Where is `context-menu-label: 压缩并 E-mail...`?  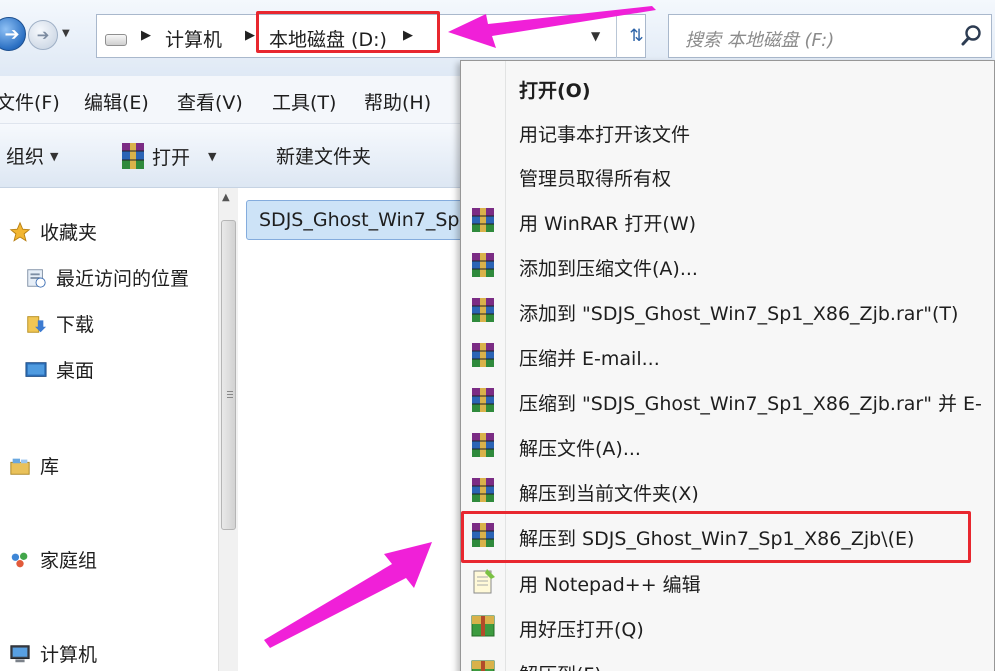
context-menu-label: 压缩并 E-mail... is located at coordinates (589, 359).